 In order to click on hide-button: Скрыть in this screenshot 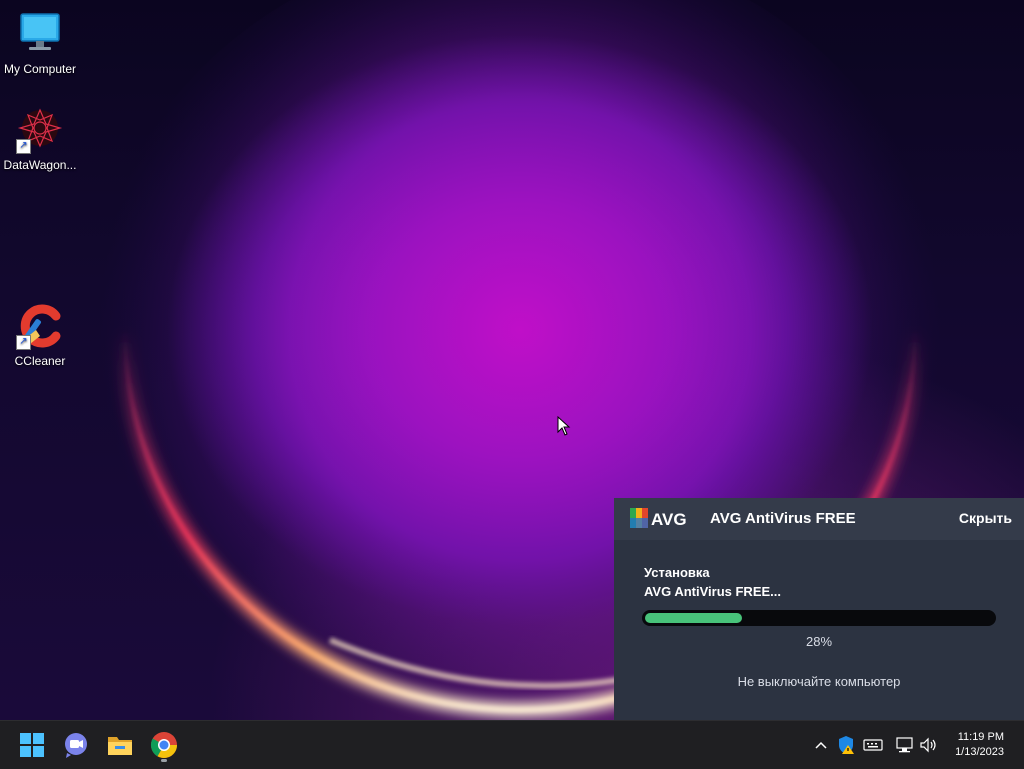, I will do `click(985, 518)`.